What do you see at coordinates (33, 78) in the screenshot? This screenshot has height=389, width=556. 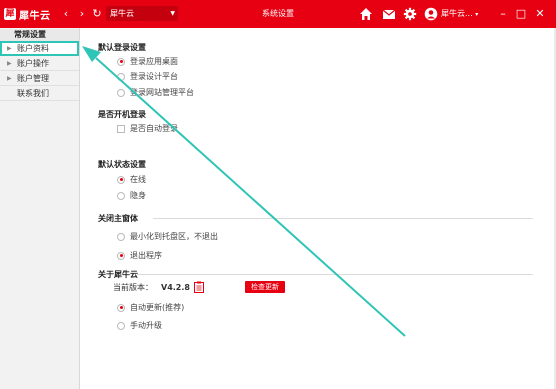 I see `sidebar-item-label: 账户管理` at bounding box center [33, 78].